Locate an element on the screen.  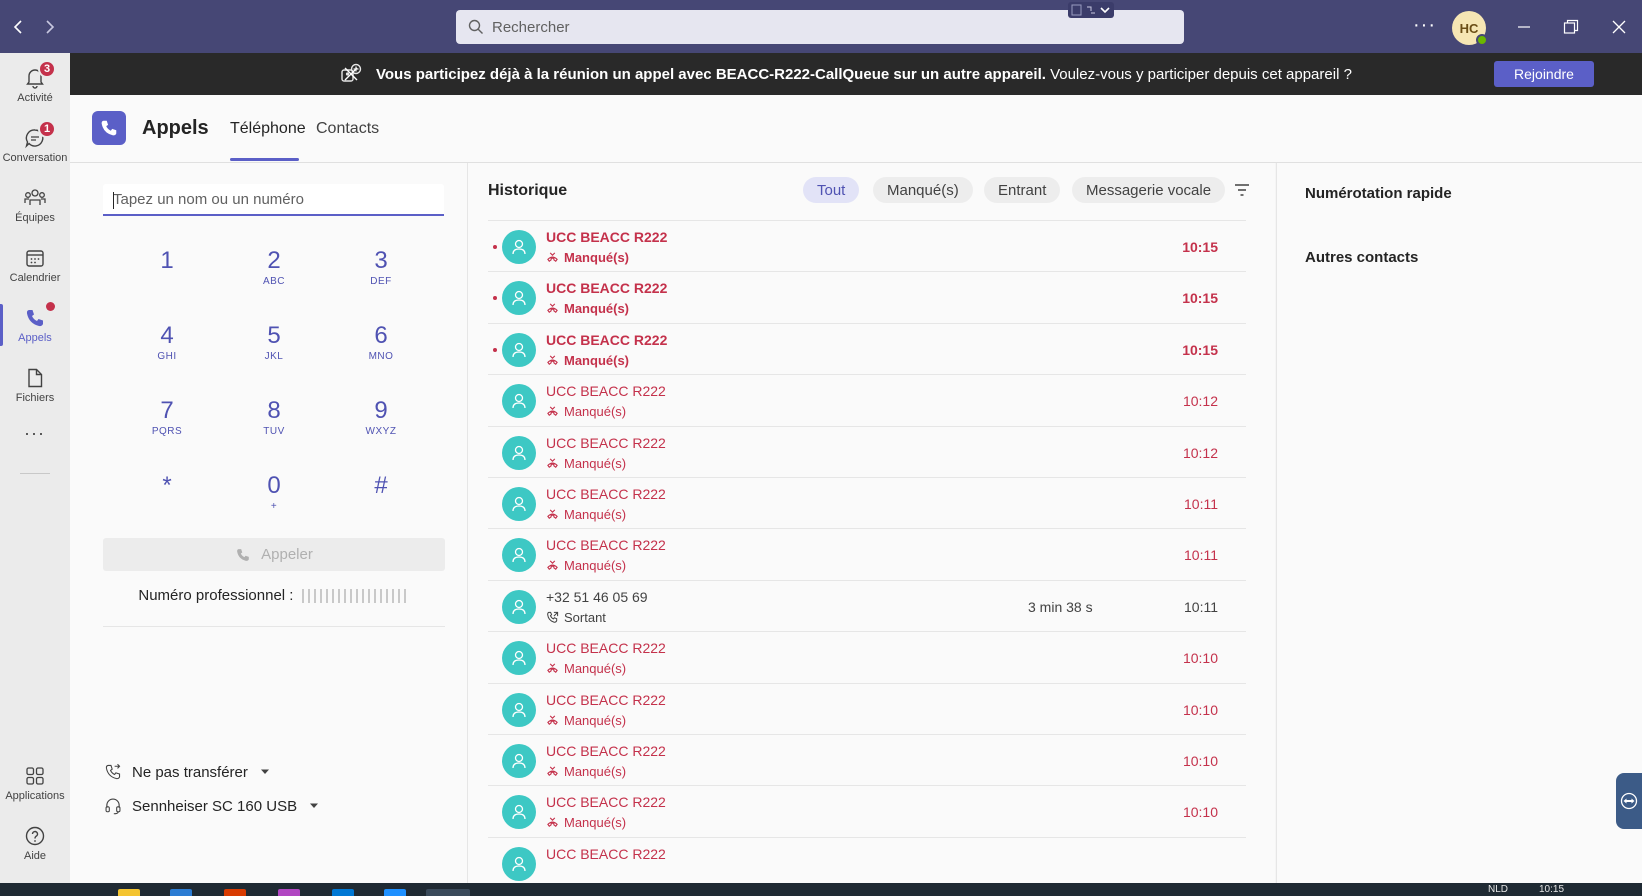
dial-input-placeholder: Tapez un nom ou un numéro is located at coordinates (208, 199).